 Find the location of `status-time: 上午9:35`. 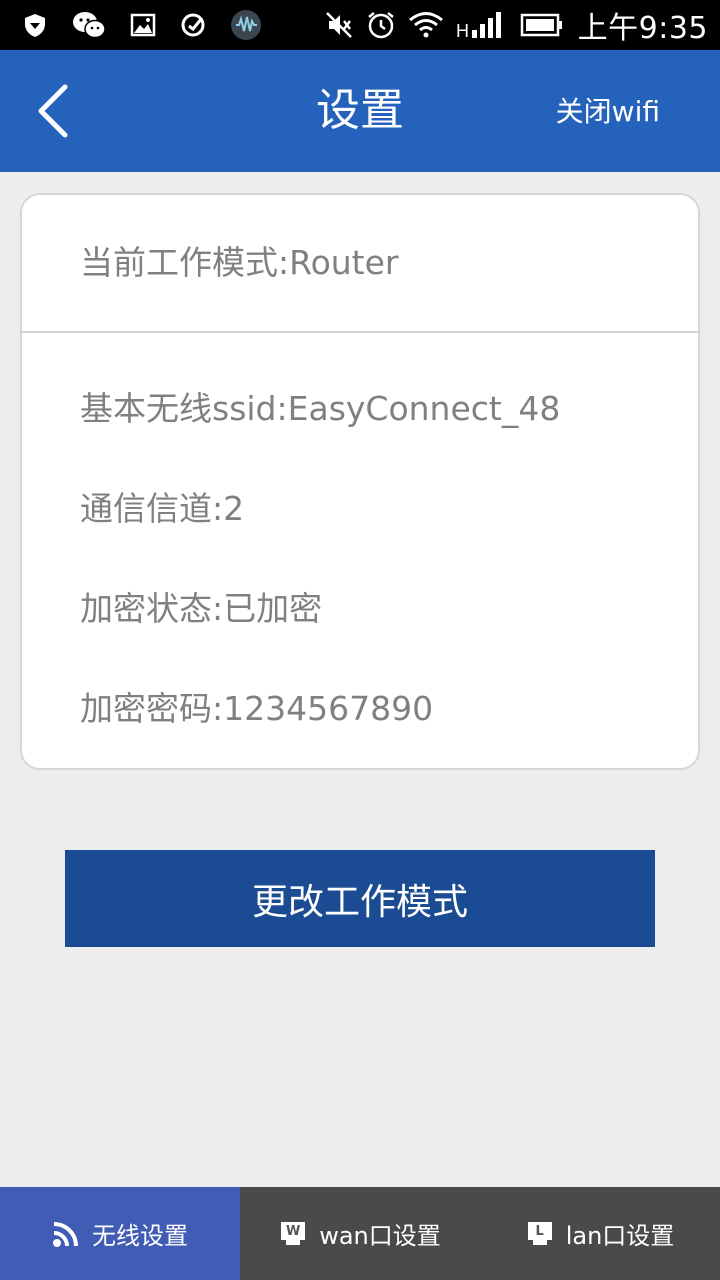

status-time: 上午9:35 is located at coordinates (642, 28).